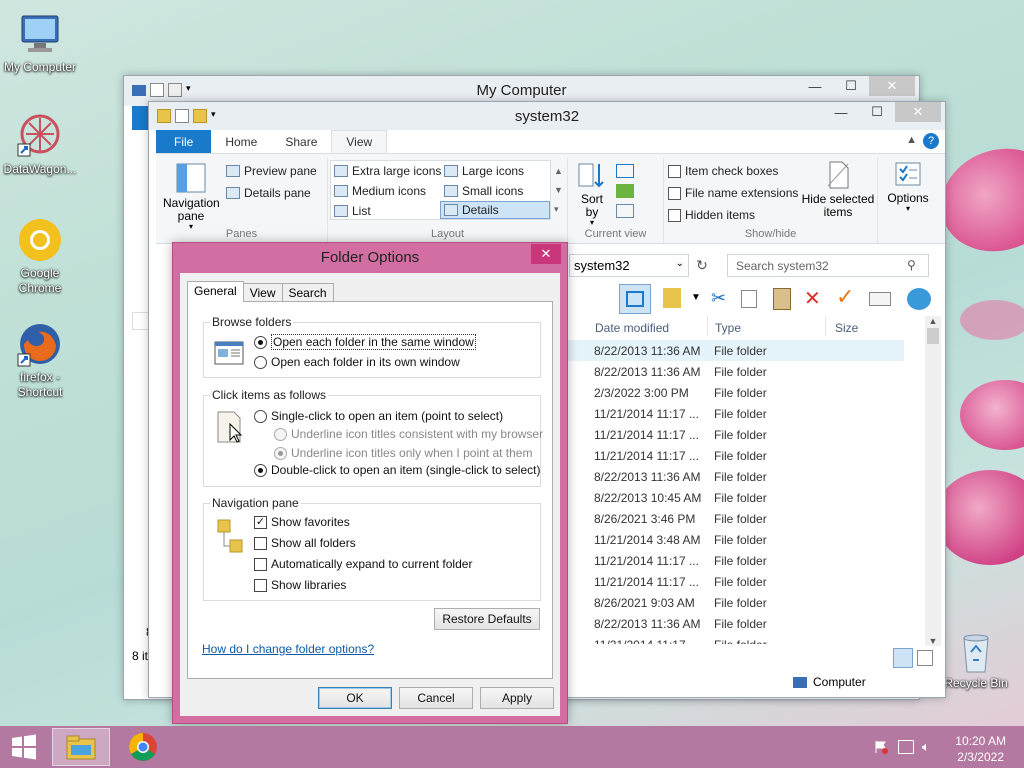 This screenshot has height=768, width=1024. I want to click on rename-icon, so click(880, 299).